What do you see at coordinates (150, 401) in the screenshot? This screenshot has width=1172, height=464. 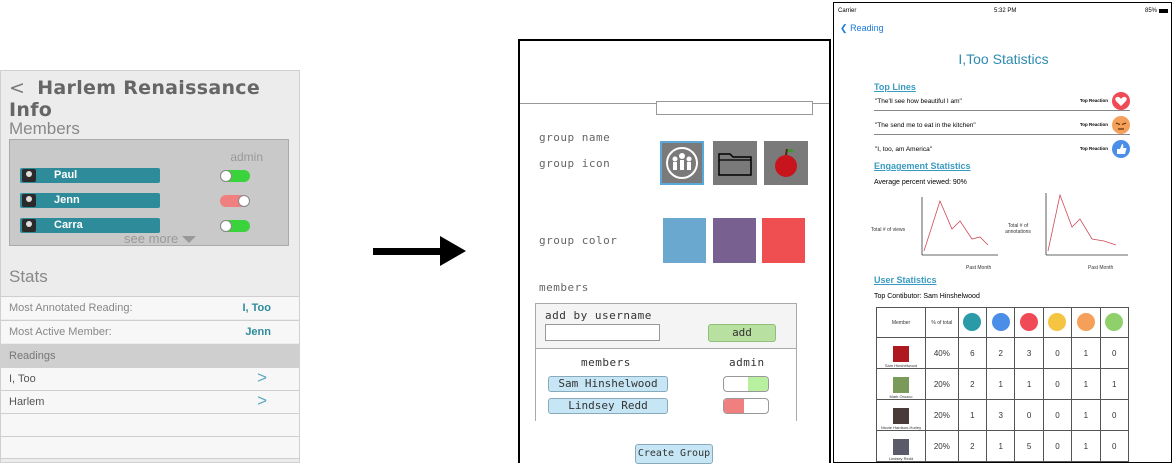 I see `reading-row: Harlem >` at bounding box center [150, 401].